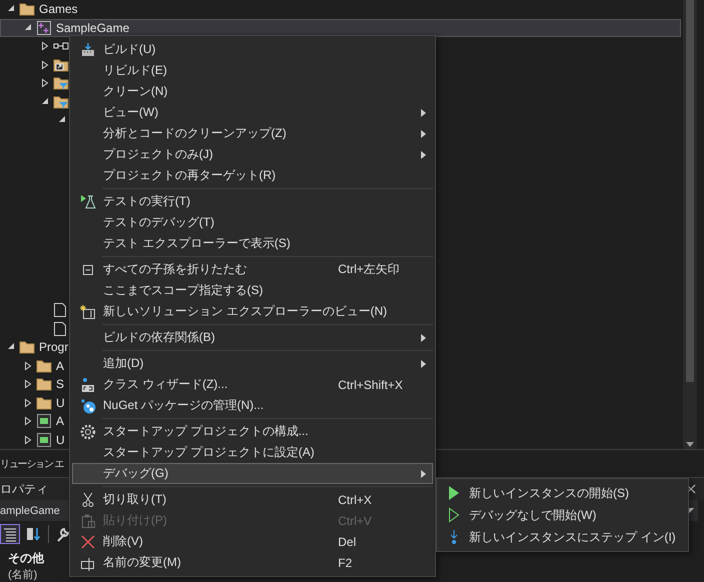 The width and height of the screenshot is (704, 582). Describe the element at coordinates (53, 347) in the screenshot. I see `tree-item-label: Progr` at that location.